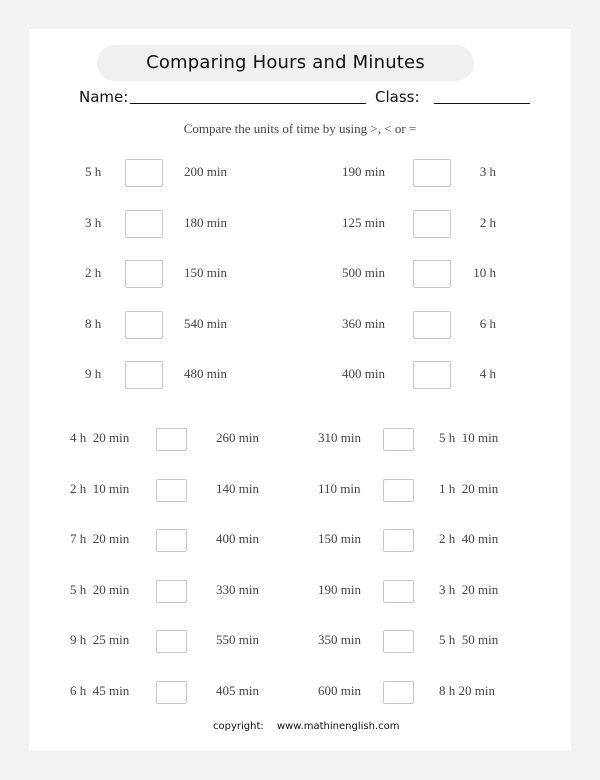  I want to click on problem-right-quantity: 260 min, so click(237, 437).